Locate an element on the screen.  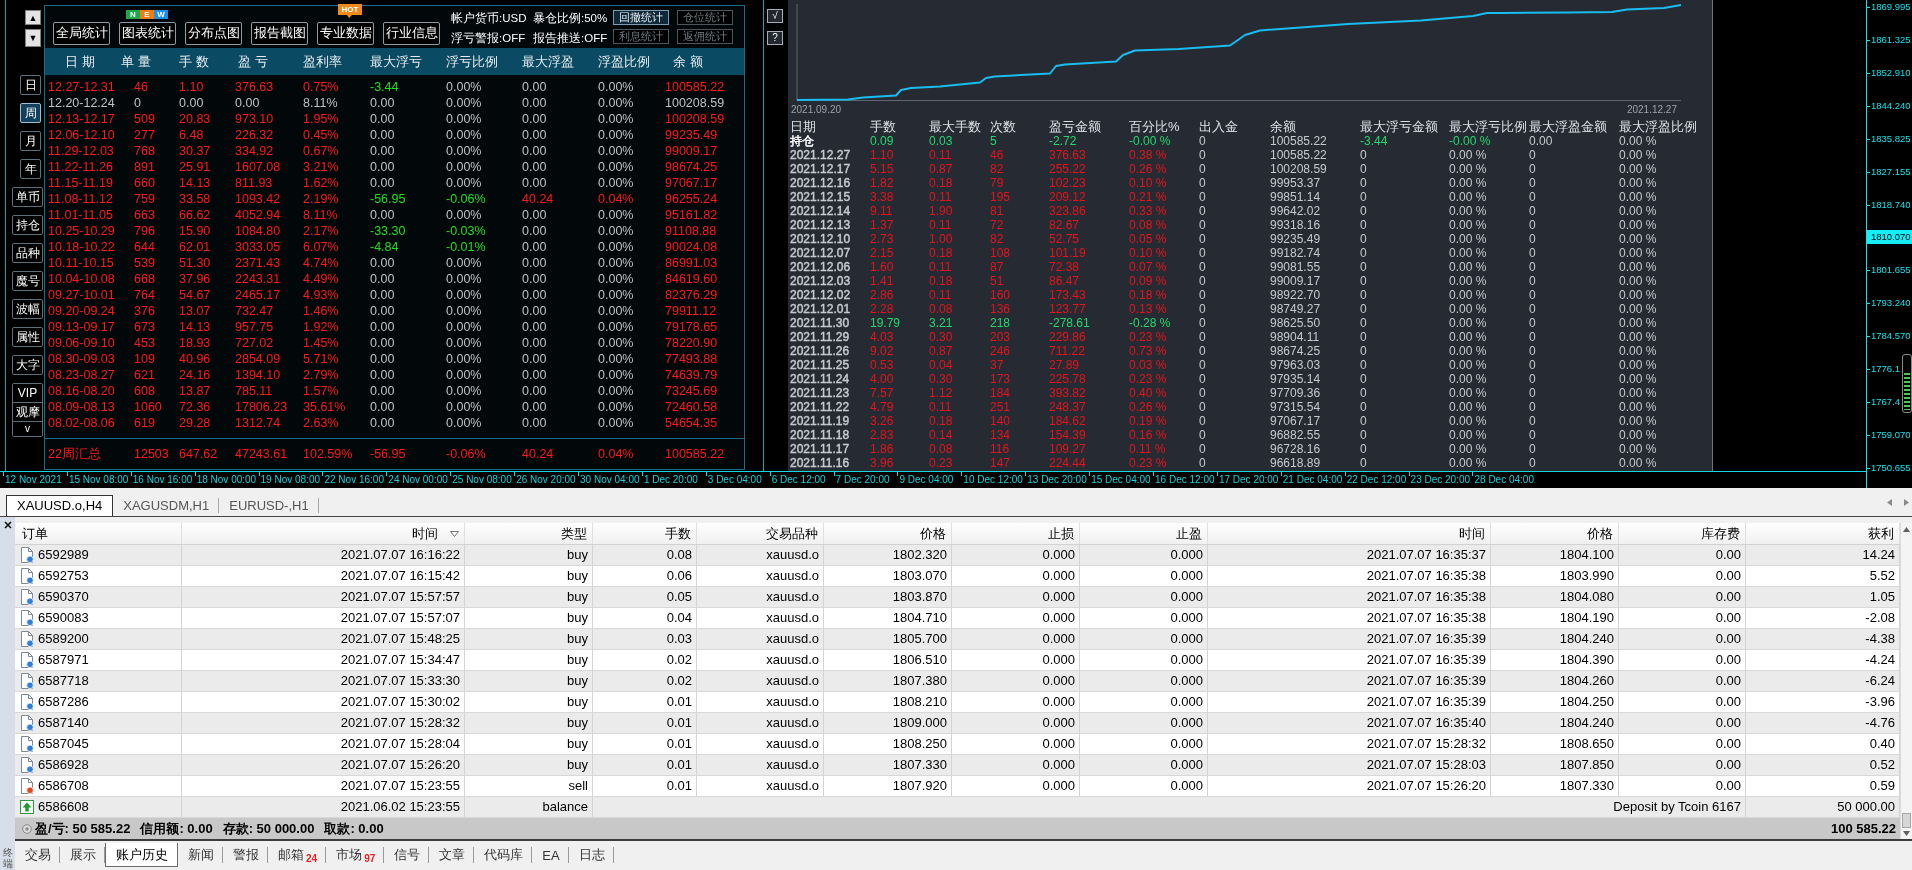
table-cell: 1804.250 is located at coordinates (1555, 702).